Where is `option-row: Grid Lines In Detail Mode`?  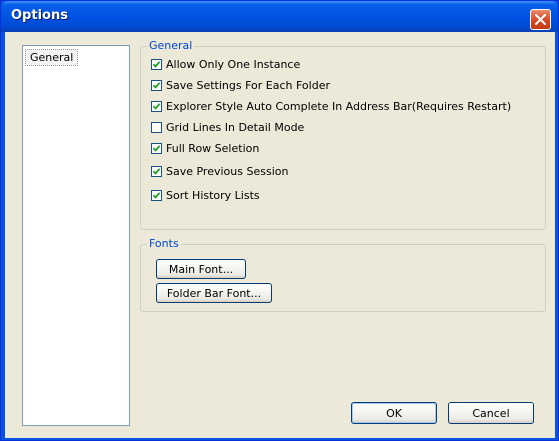 option-row: Grid Lines In Detail Mode is located at coordinates (227, 127).